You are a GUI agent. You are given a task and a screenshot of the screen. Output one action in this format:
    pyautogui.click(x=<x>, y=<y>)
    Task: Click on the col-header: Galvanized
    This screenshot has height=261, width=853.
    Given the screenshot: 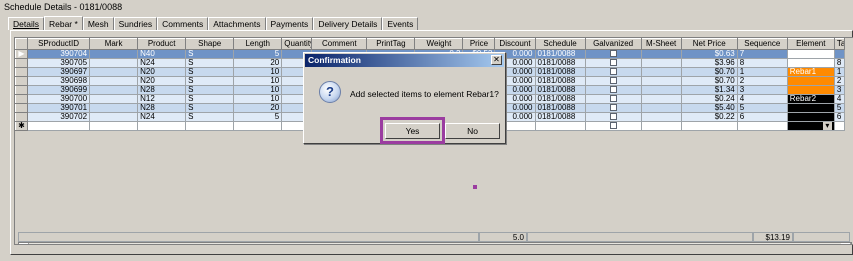 What is the action you would take?
    pyautogui.click(x=613, y=44)
    